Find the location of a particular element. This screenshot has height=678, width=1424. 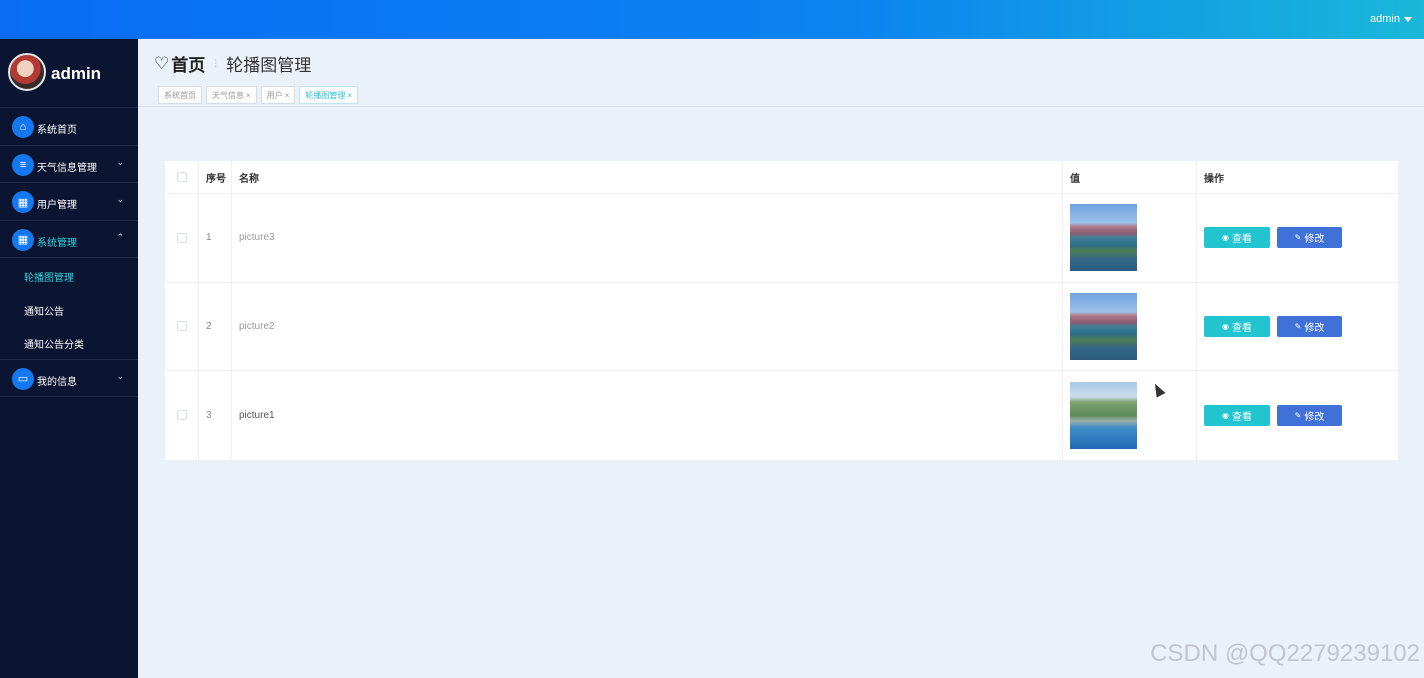

table-row: 3 picture1 ◉ 查看 ✎ 修改 is located at coordinates (781, 415).